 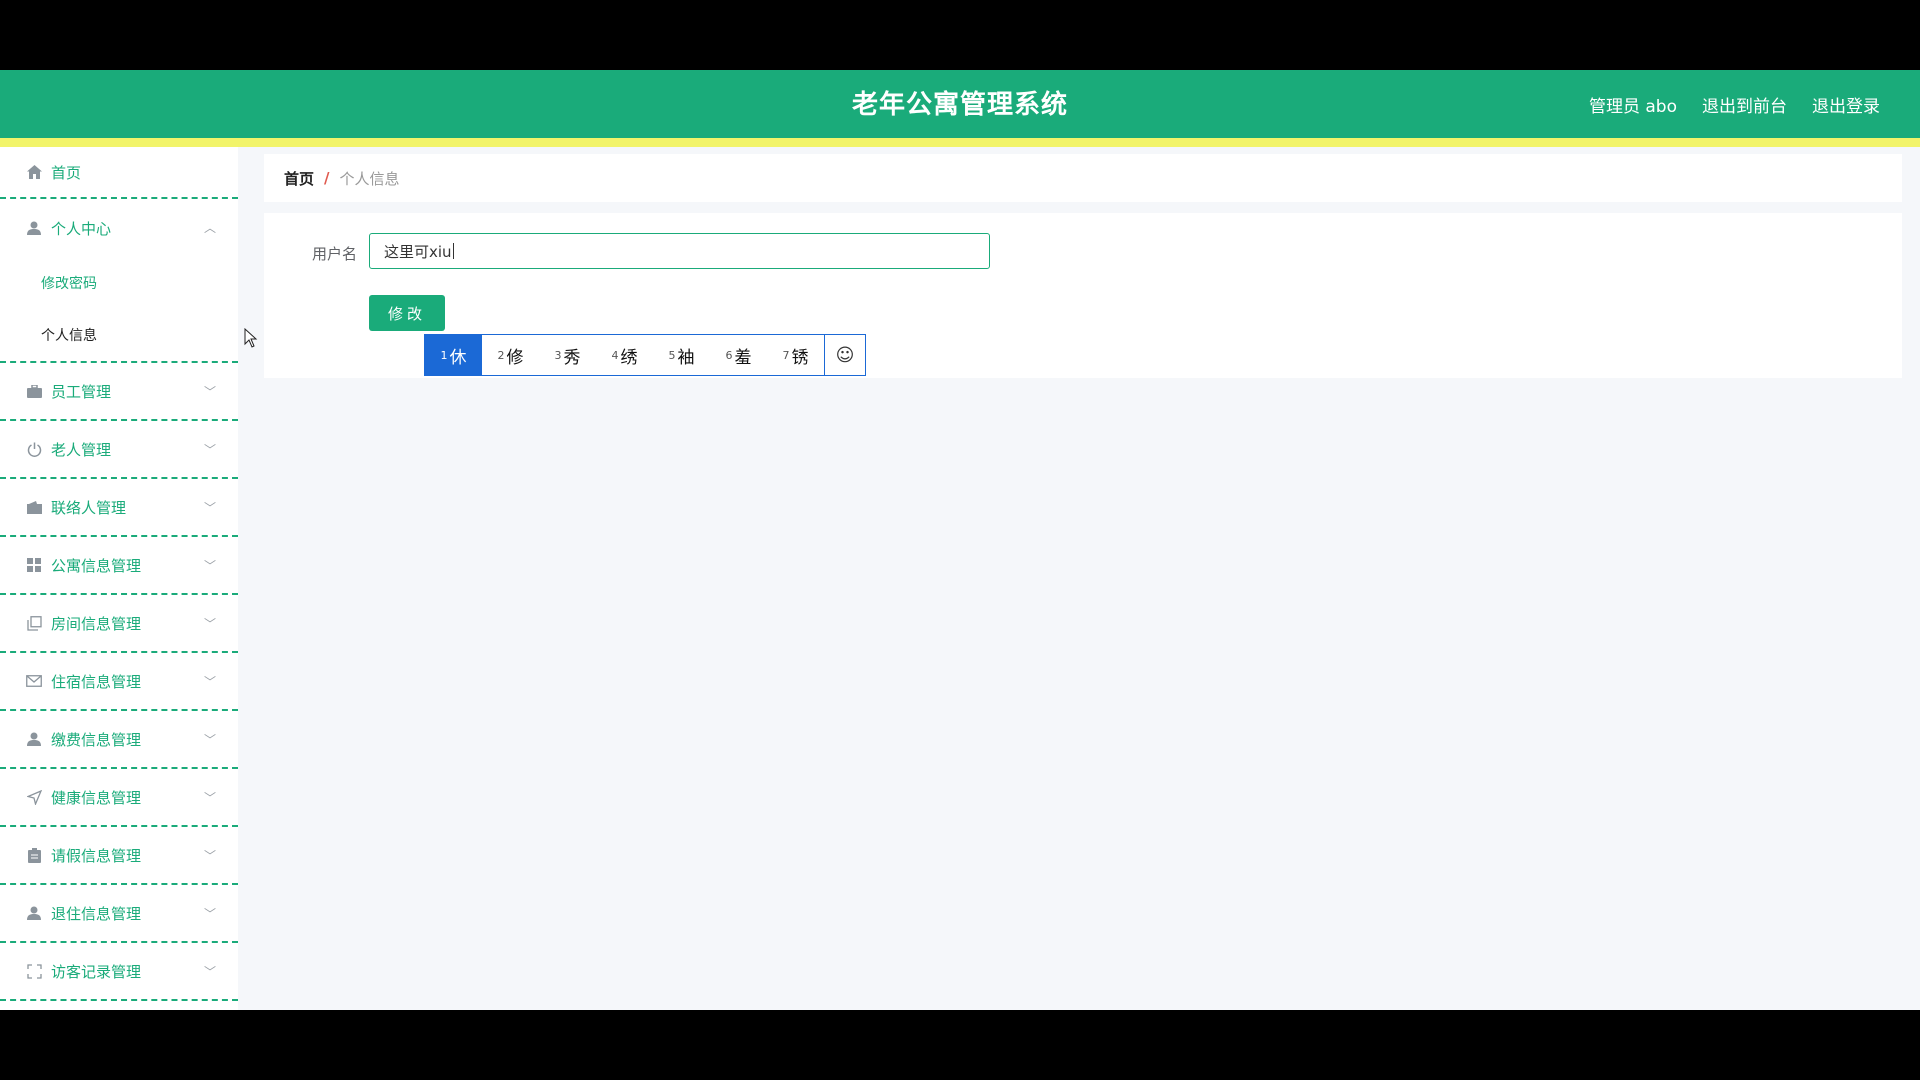 I want to click on clipboard-icon, so click(x=34, y=855).